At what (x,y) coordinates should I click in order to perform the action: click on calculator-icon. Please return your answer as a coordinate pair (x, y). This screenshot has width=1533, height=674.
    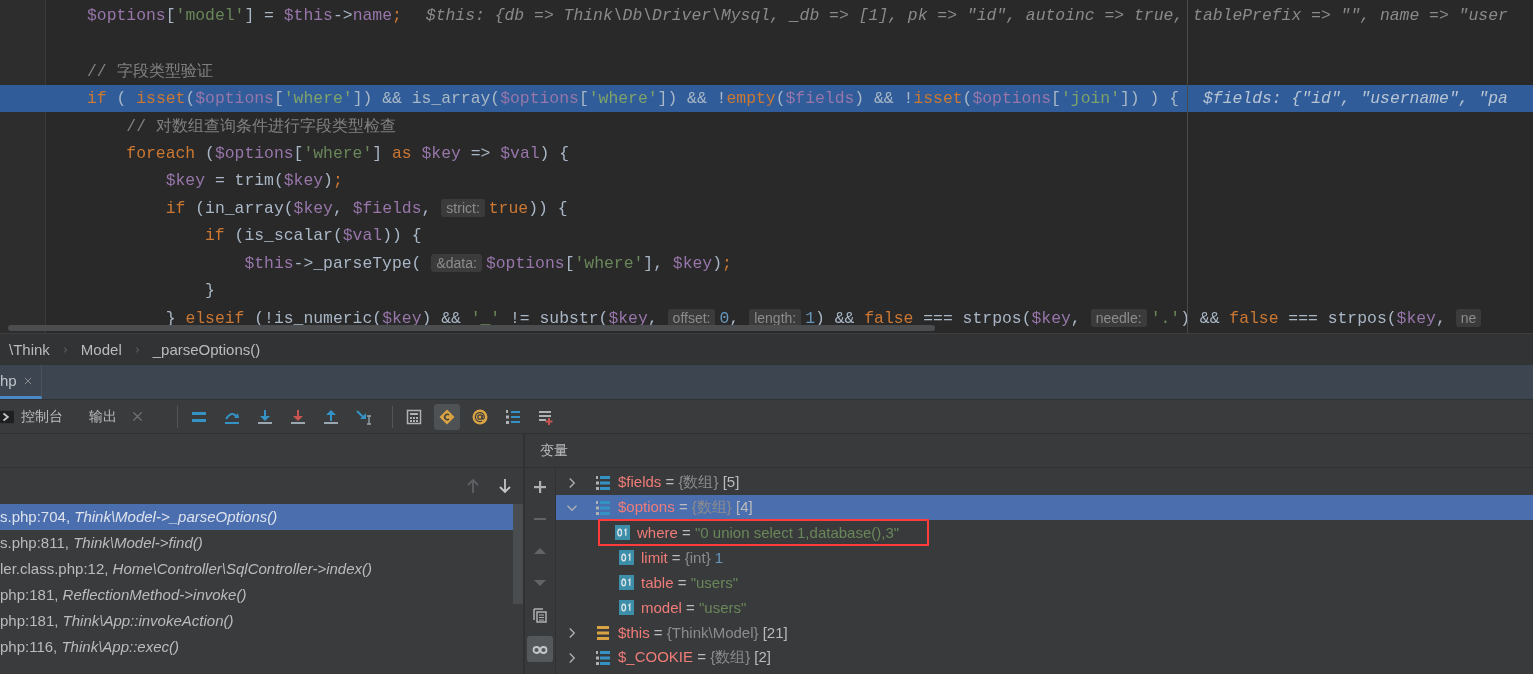
    Looking at the image, I should click on (414, 416).